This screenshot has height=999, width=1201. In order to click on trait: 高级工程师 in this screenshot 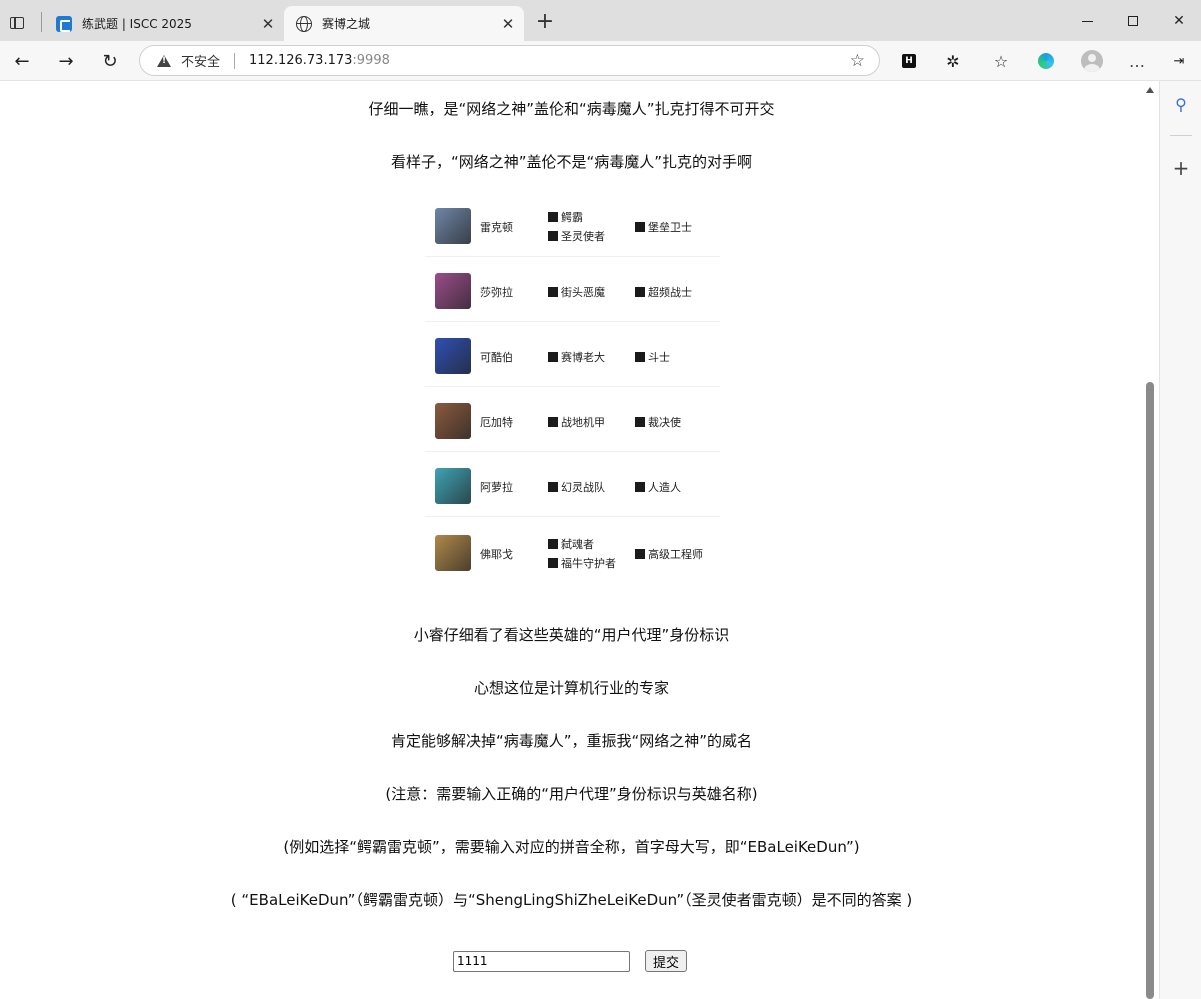, I will do `click(669, 554)`.